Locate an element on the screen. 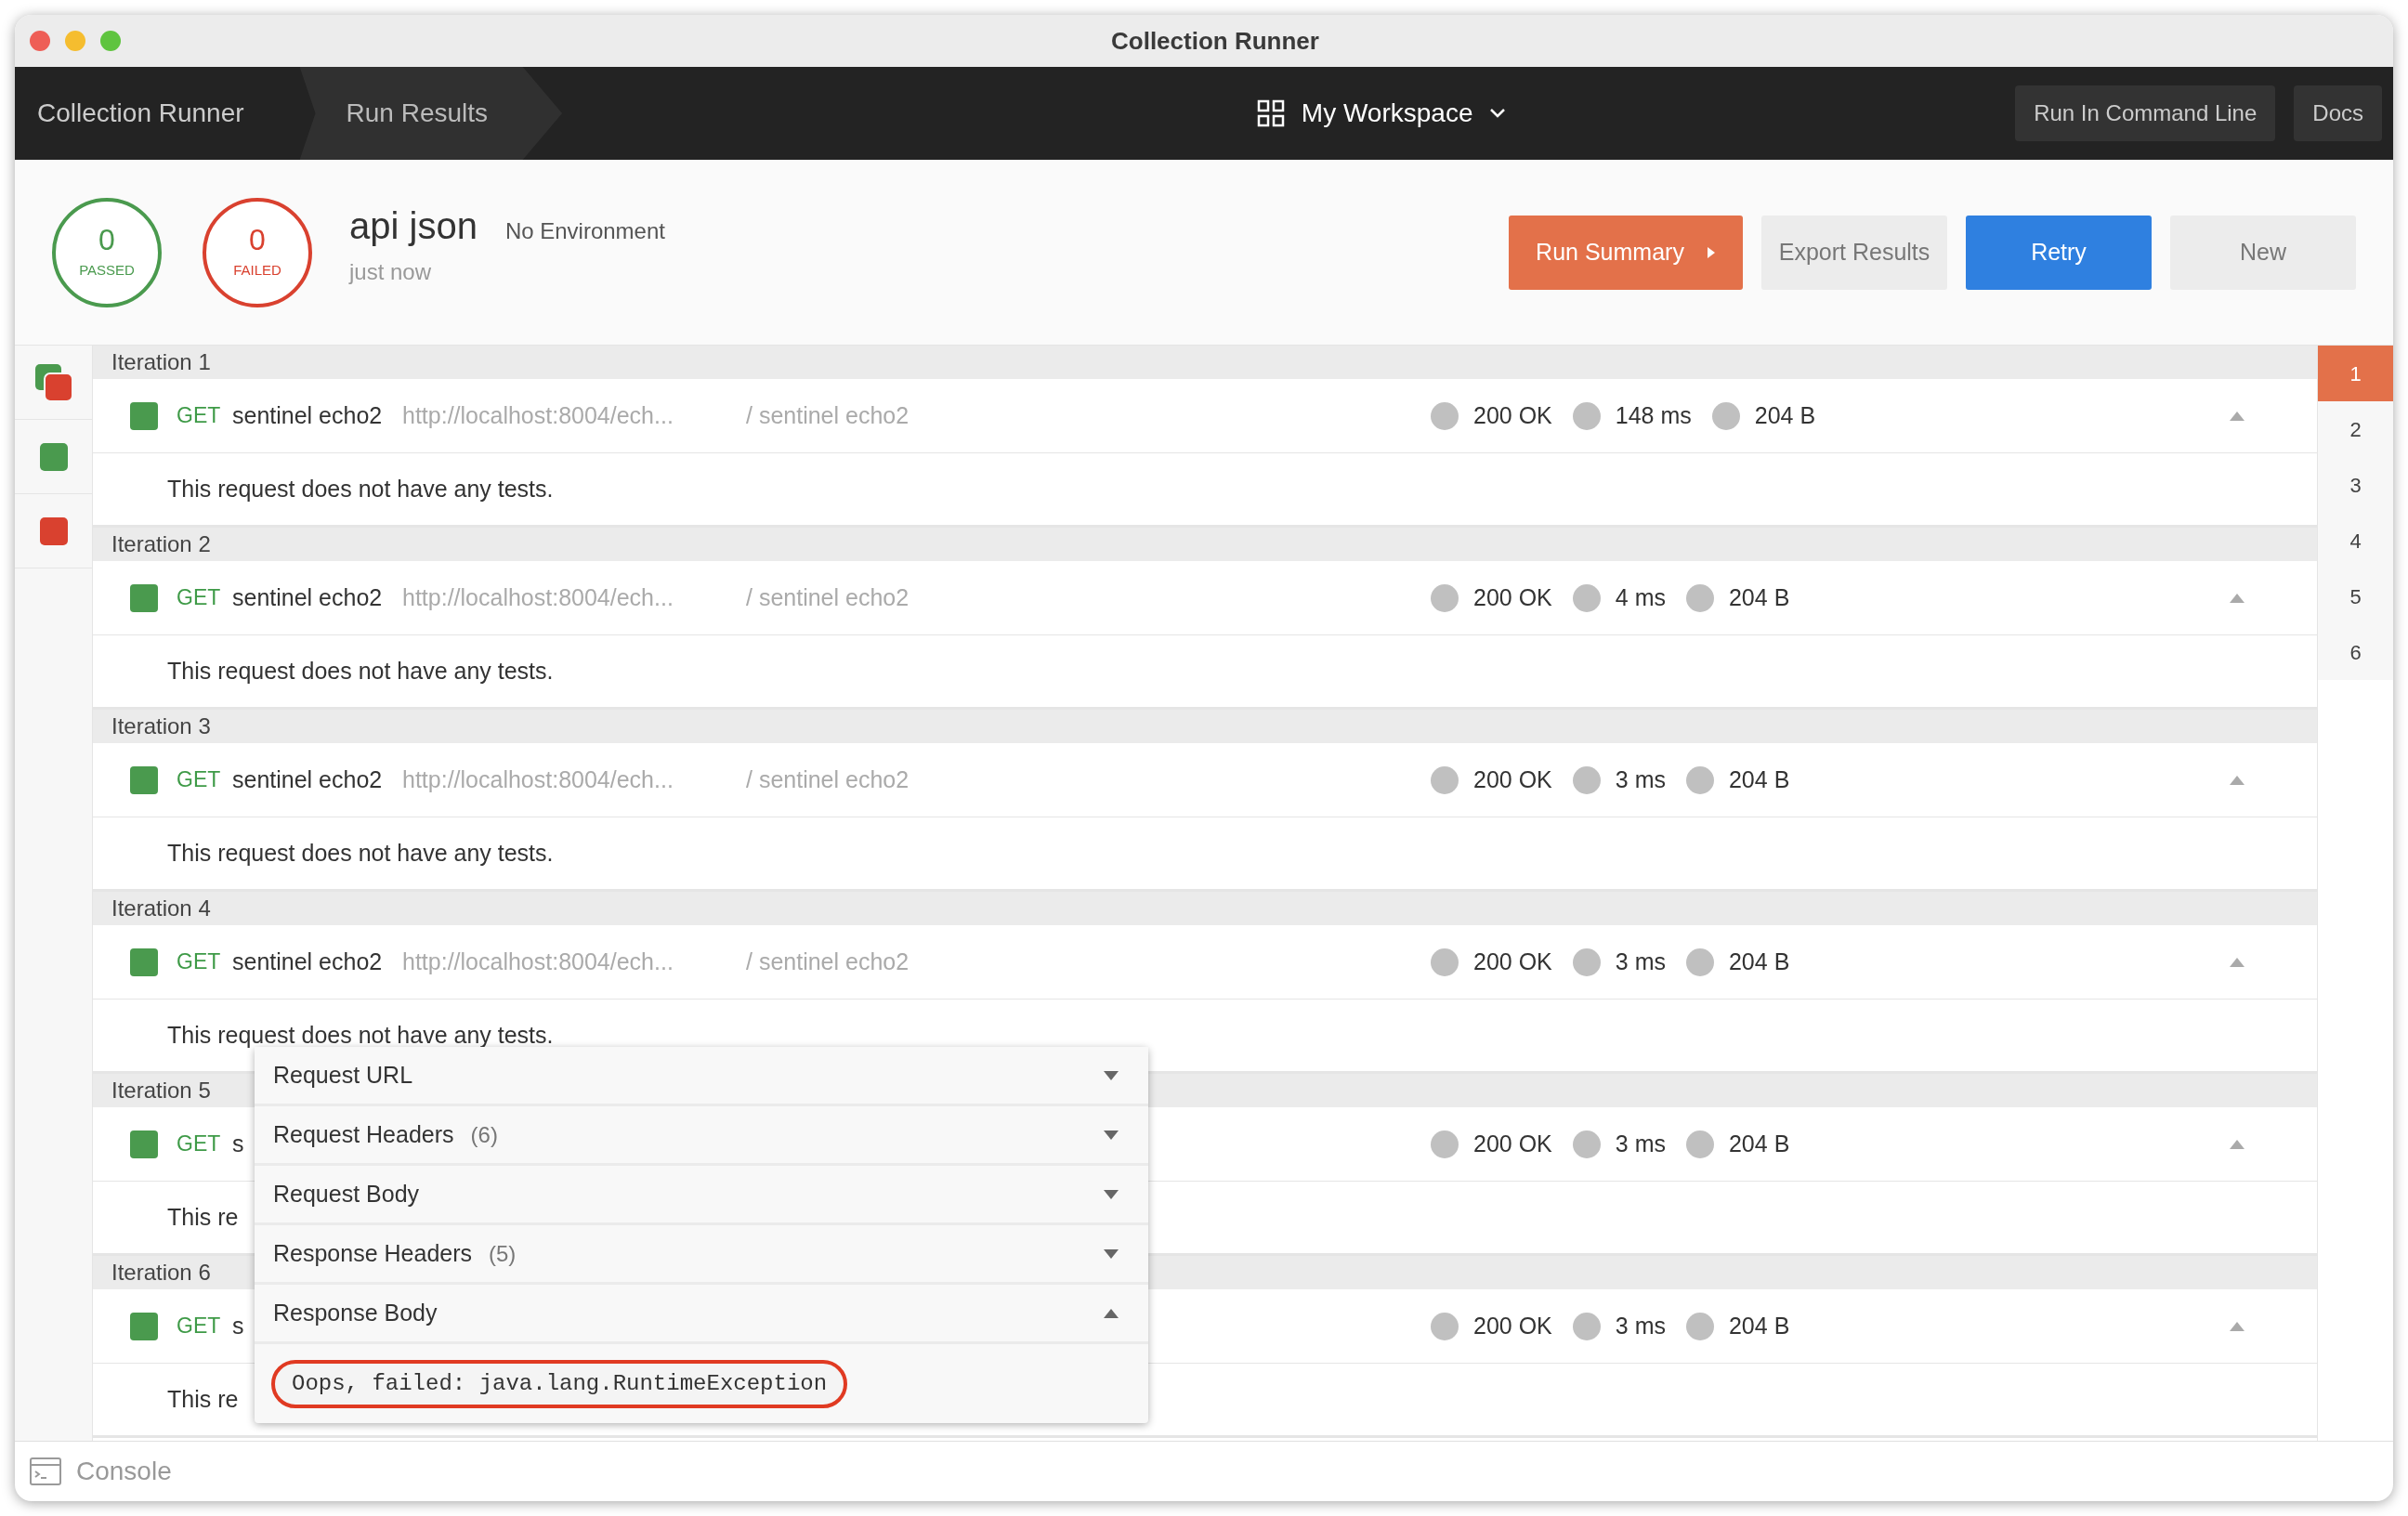  iteration-page: 2 is located at coordinates (2355, 429).